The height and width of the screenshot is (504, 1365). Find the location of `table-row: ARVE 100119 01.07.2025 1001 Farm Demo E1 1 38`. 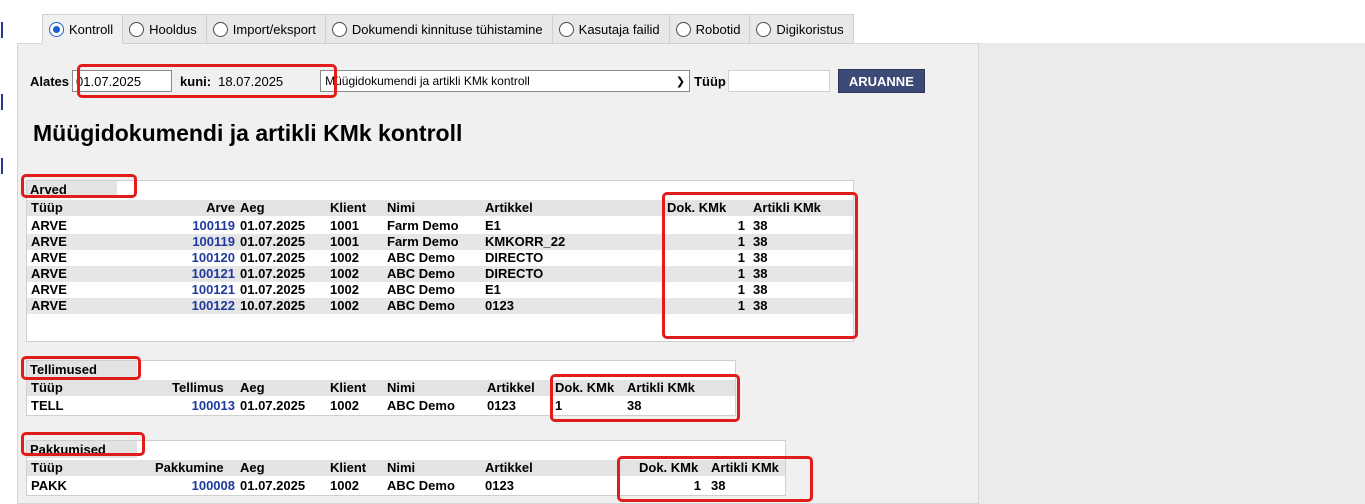

table-row: ARVE 100119 01.07.2025 1001 Farm Demo E1 1 38 is located at coordinates (399, 225).